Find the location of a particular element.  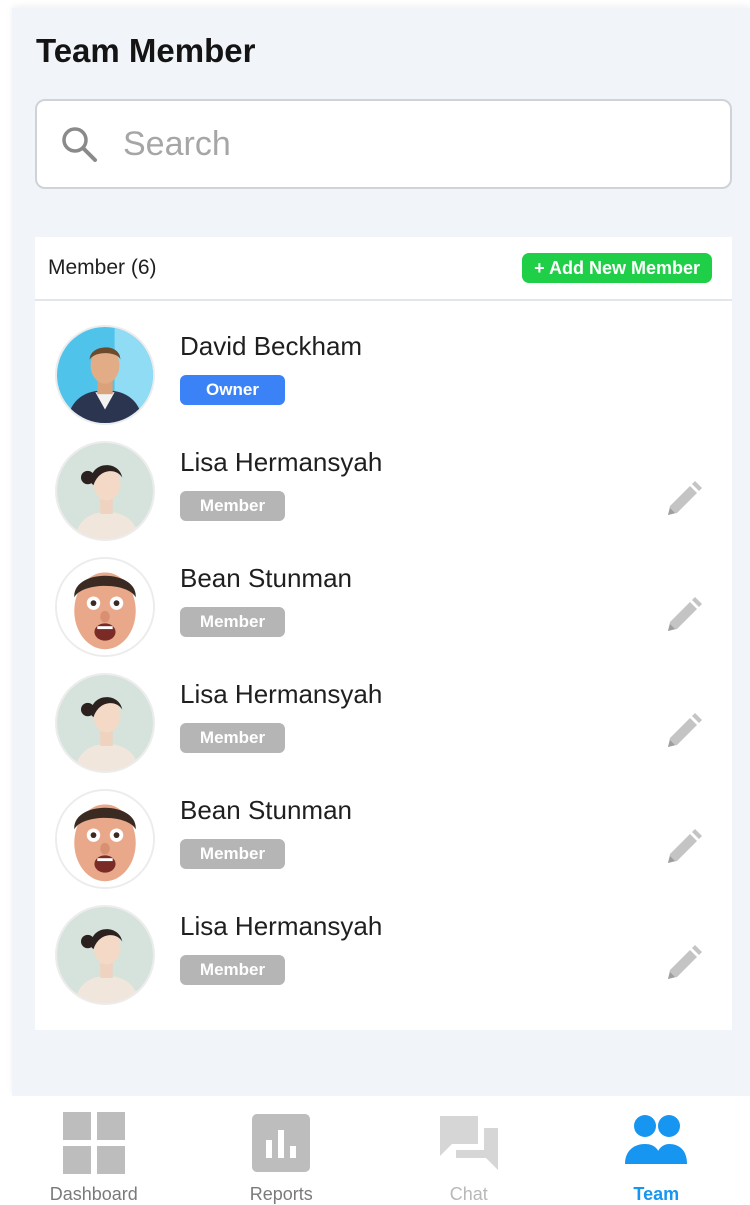

dashboard-icon is located at coordinates (93, 1143).